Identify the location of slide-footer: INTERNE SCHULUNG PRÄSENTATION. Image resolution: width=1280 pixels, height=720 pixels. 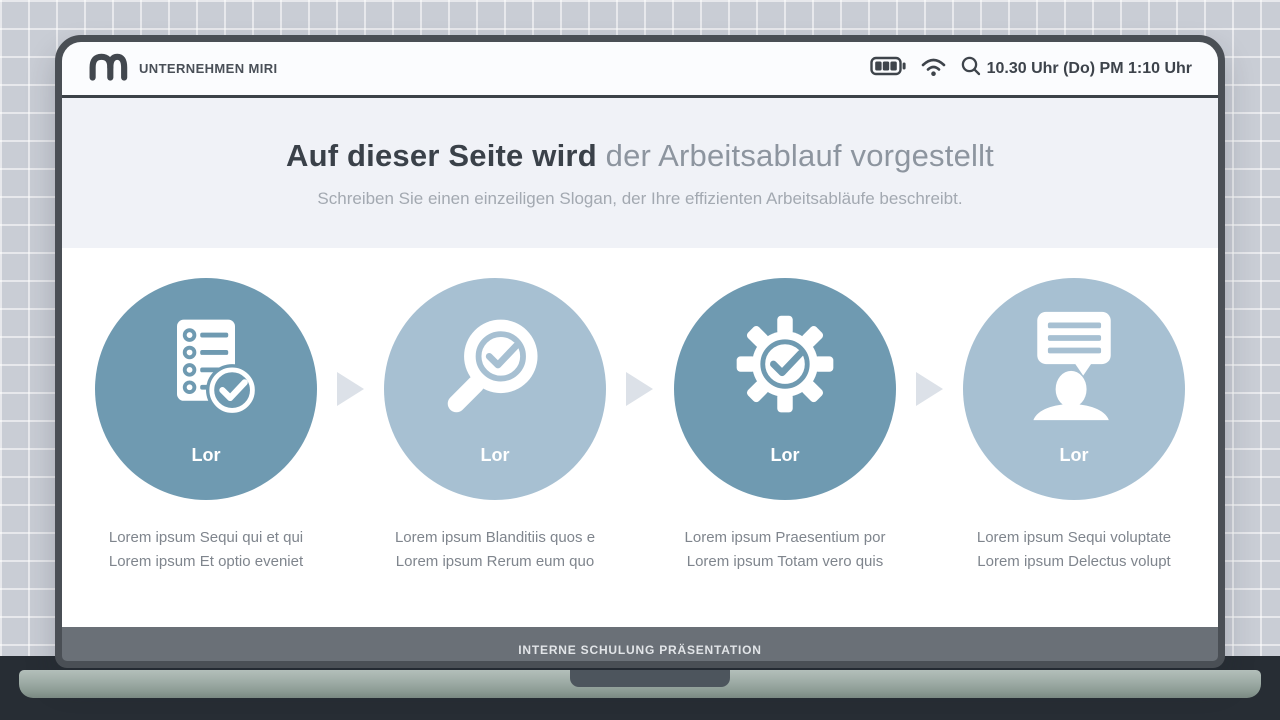
(640, 644).